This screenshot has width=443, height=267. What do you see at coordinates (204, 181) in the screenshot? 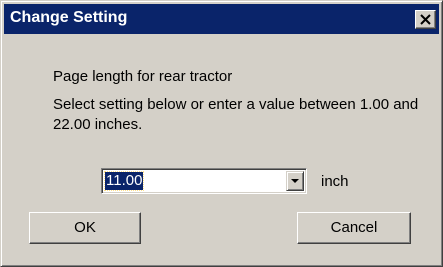
I see `page-length-combobox: 11.00` at bounding box center [204, 181].